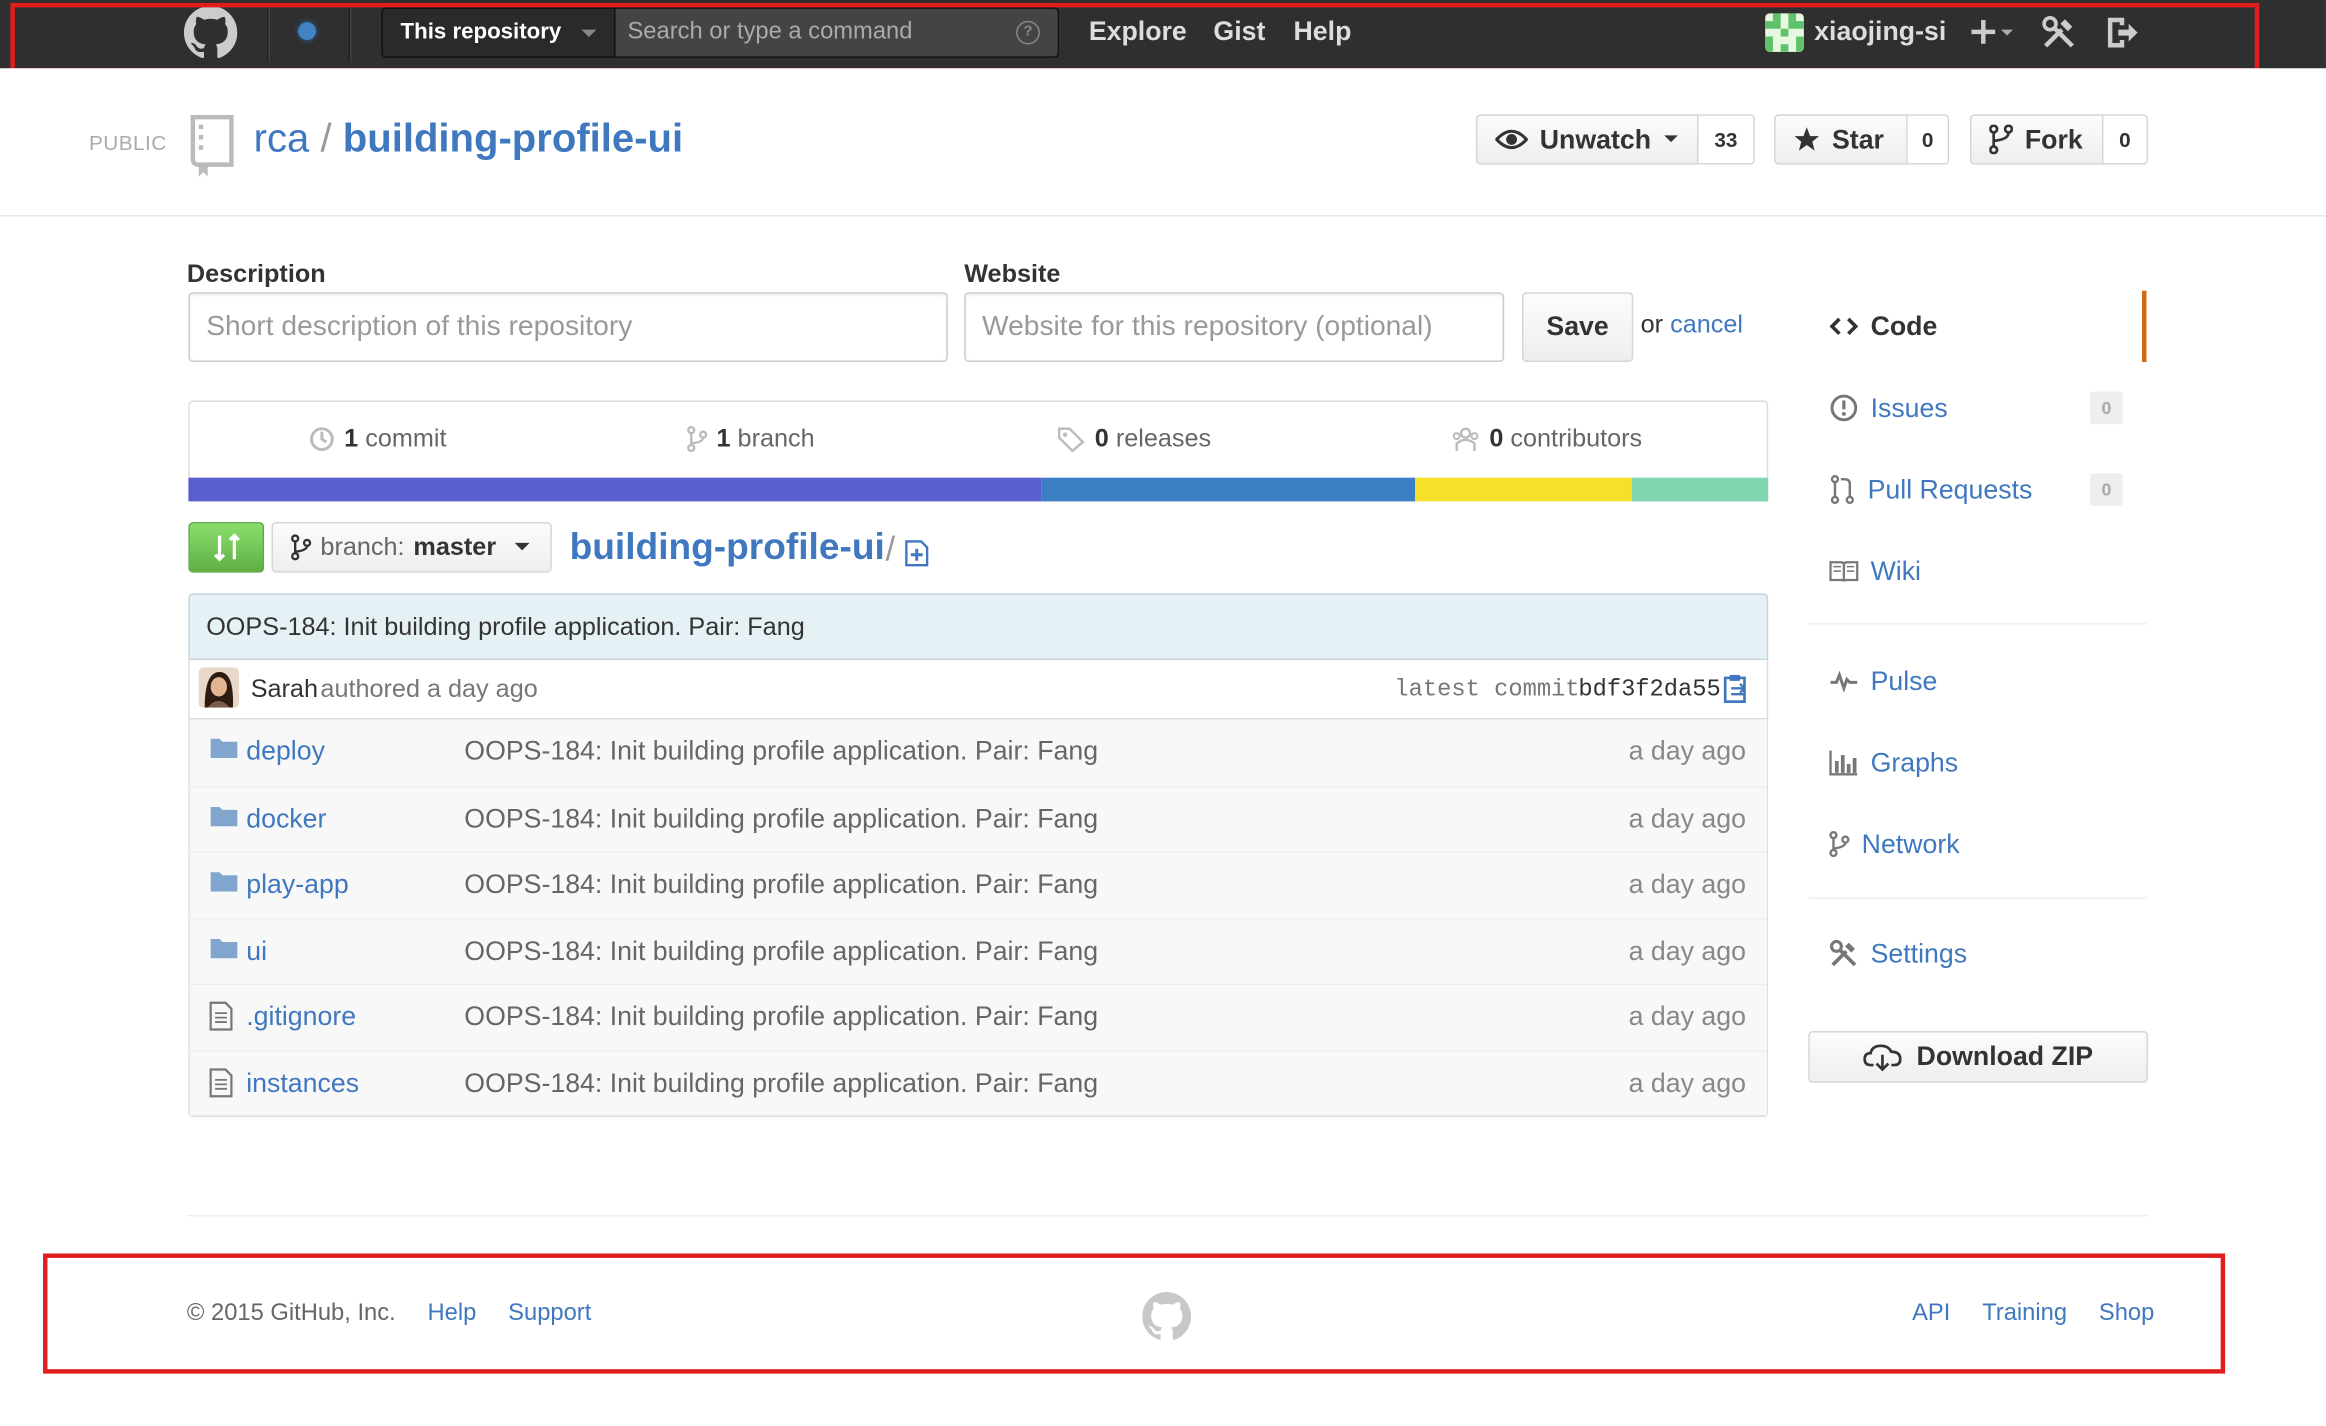 The width and height of the screenshot is (2326, 1426). I want to click on fork-label: Fork, so click(2053, 138).